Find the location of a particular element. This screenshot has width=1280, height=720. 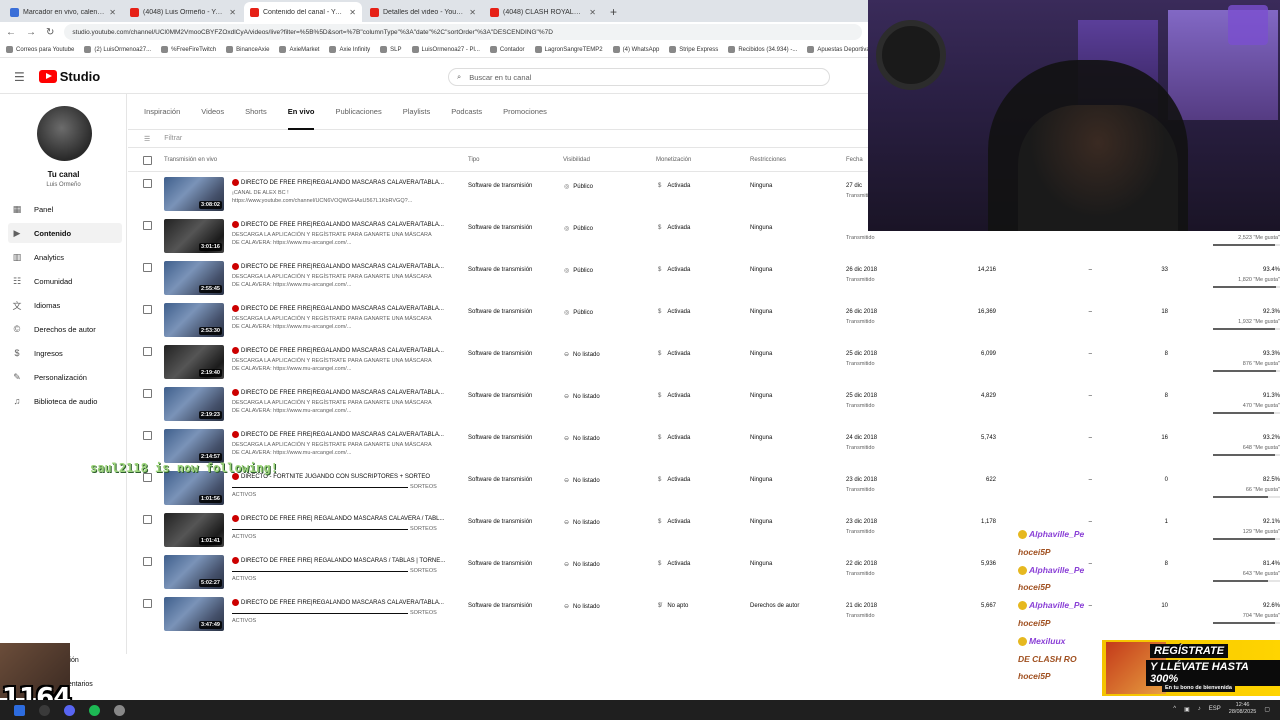

tab-promociones: Promociones is located at coordinates (525, 112).